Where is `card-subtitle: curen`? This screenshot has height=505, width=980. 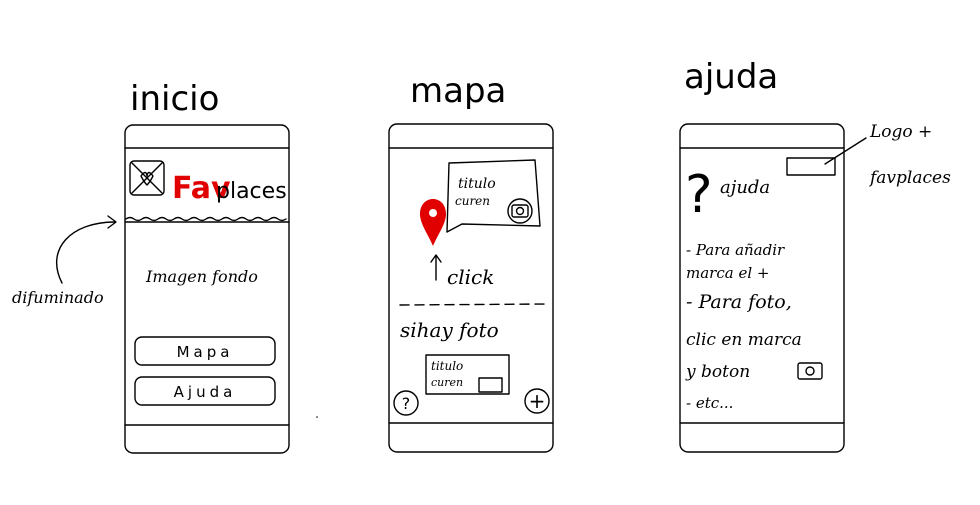 card-subtitle: curen is located at coordinates (447, 382).